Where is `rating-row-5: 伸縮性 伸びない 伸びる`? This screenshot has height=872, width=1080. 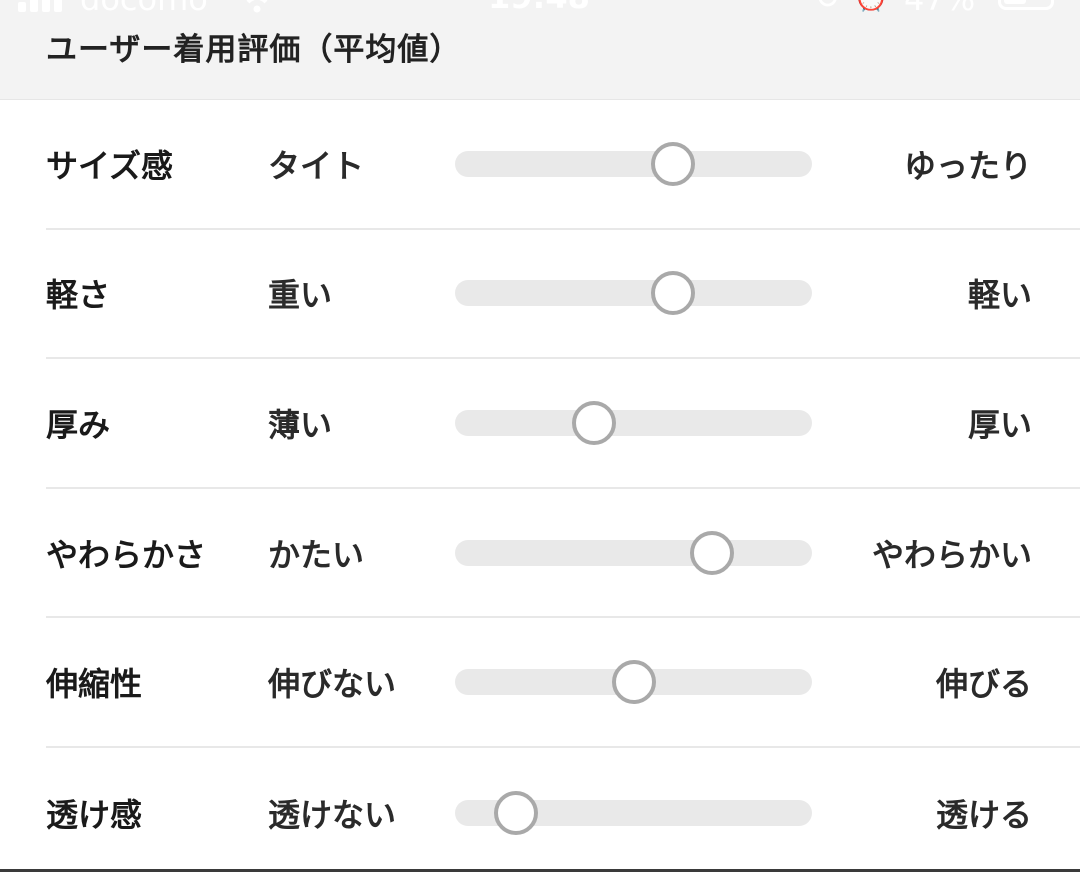
rating-row-5: 伸縮性 伸びない 伸びる is located at coordinates (563, 683).